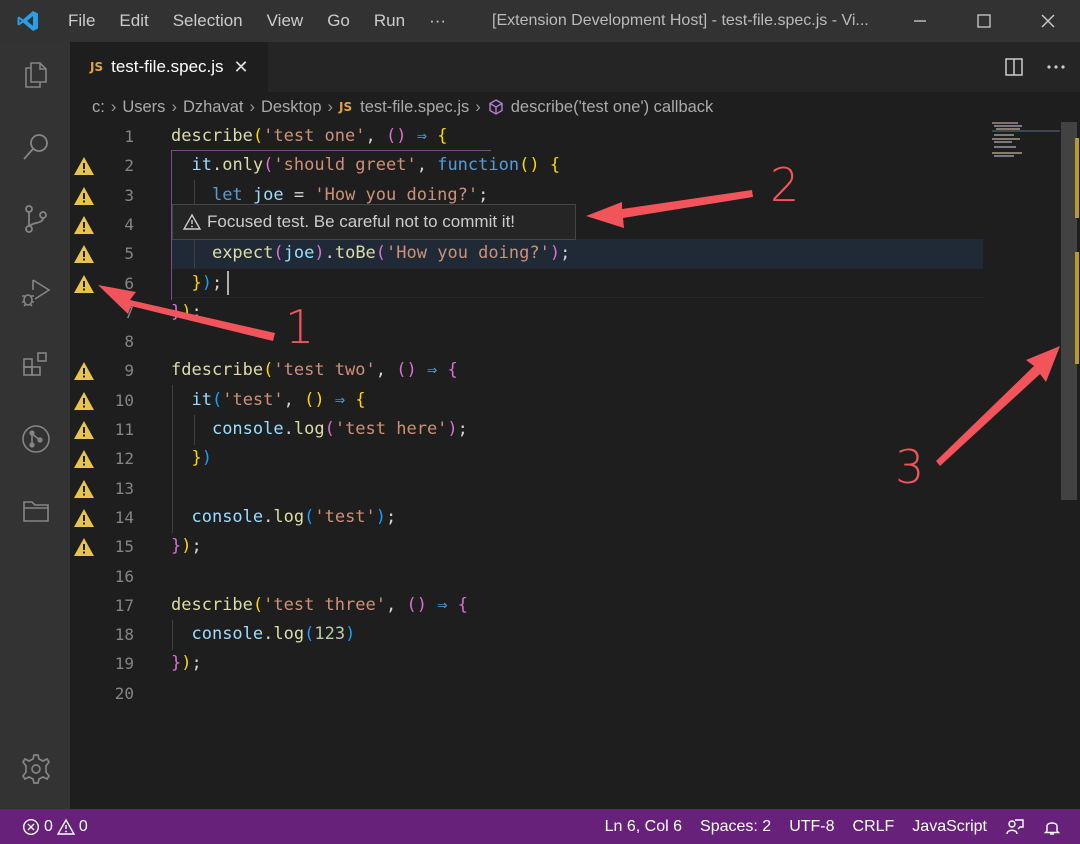 Image resolution: width=1080 pixels, height=844 pixels. I want to click on indentation: Spaces: 2, so click(735, 827).